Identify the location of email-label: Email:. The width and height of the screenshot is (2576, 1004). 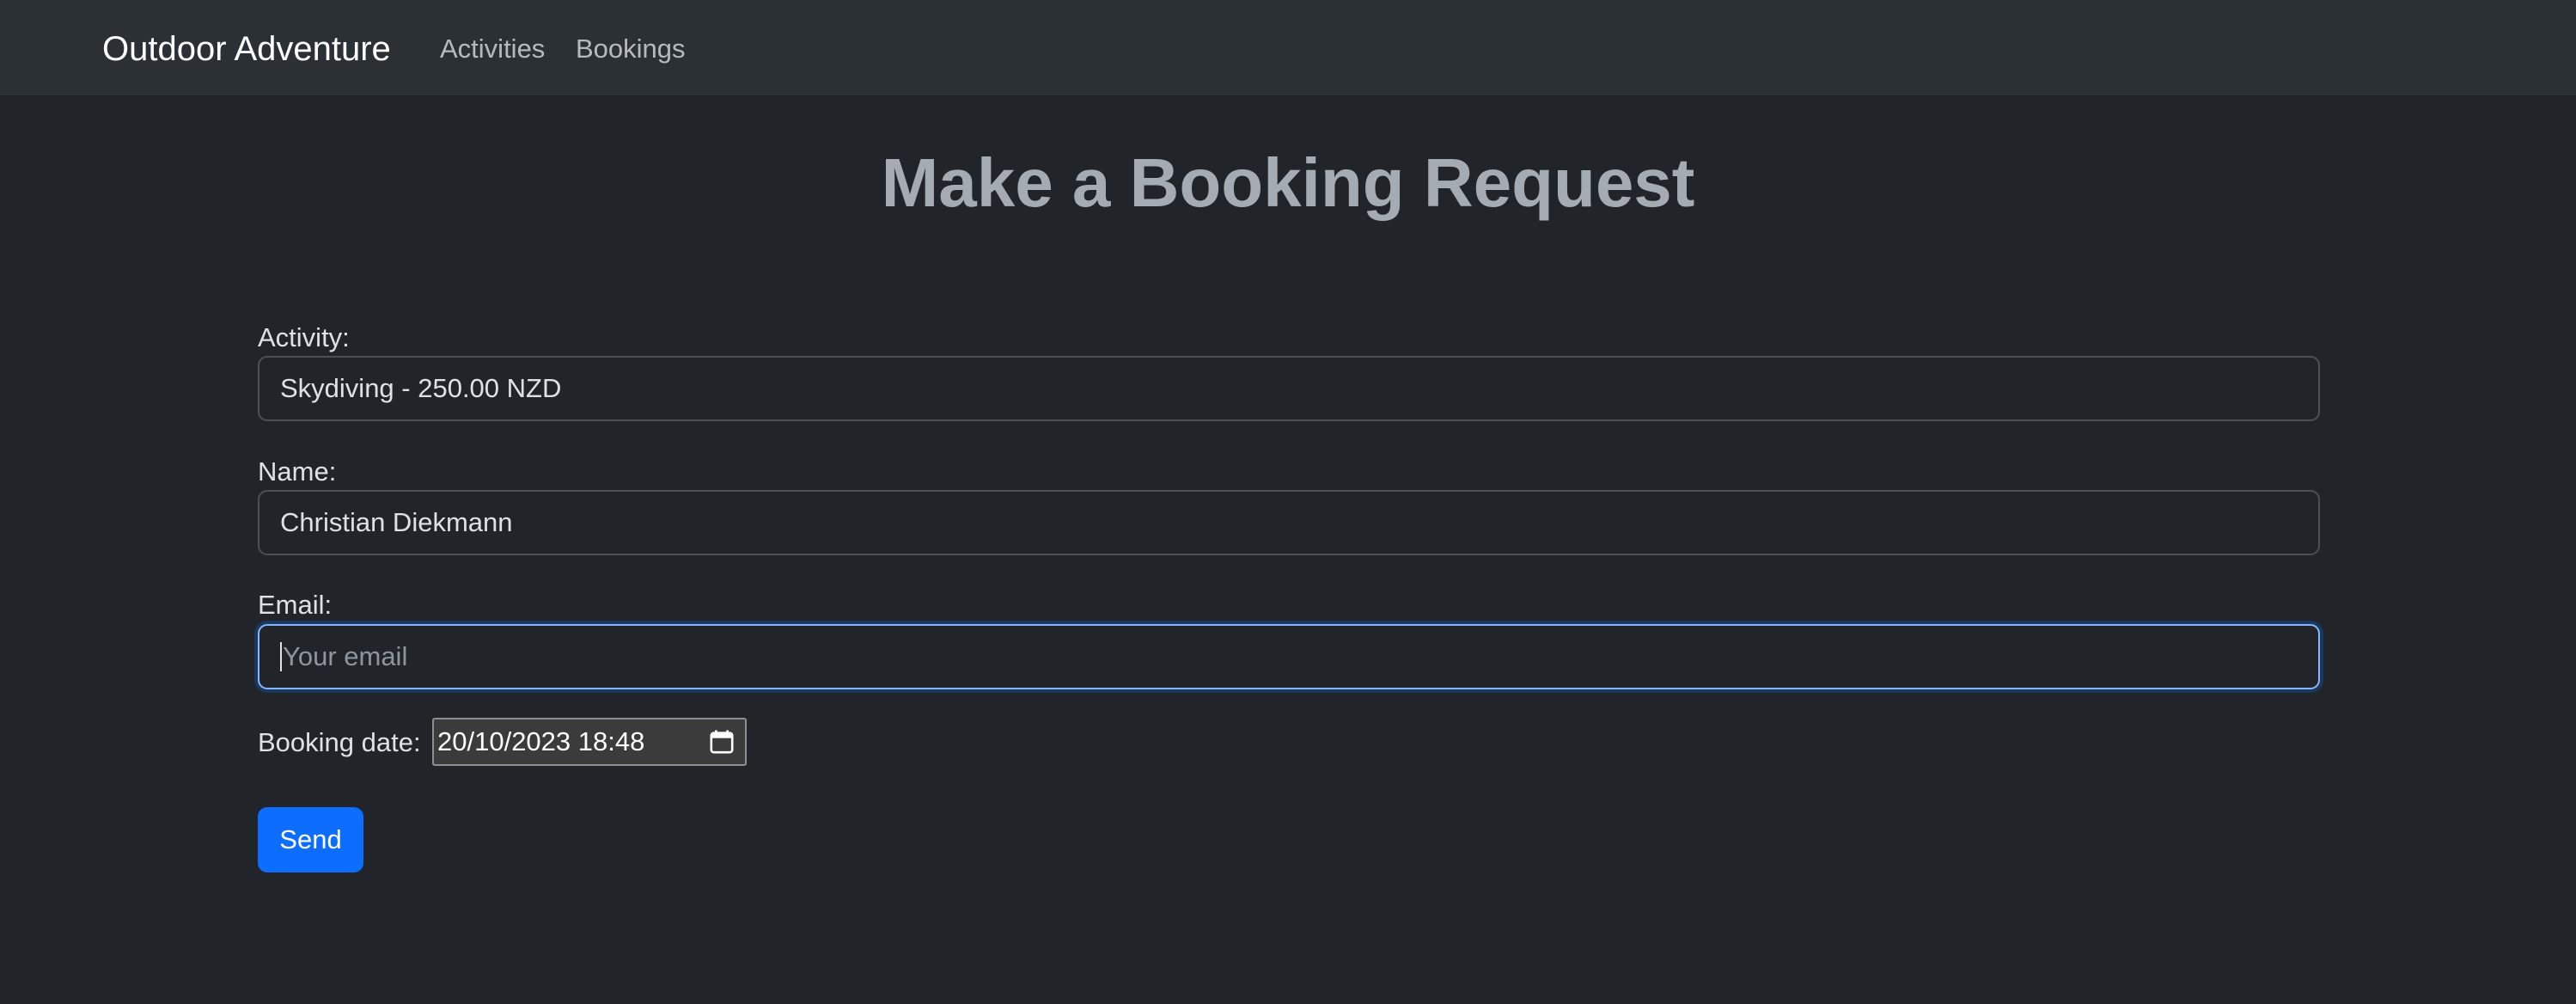
(295, 605).